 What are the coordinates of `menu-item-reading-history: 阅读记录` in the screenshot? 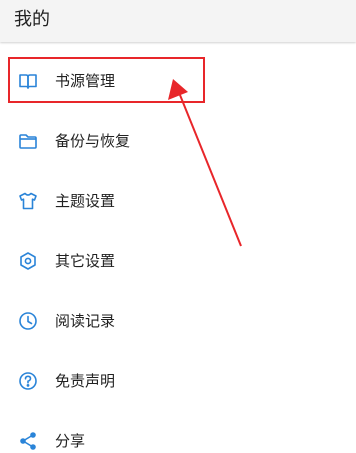 It's located at (178, 320).